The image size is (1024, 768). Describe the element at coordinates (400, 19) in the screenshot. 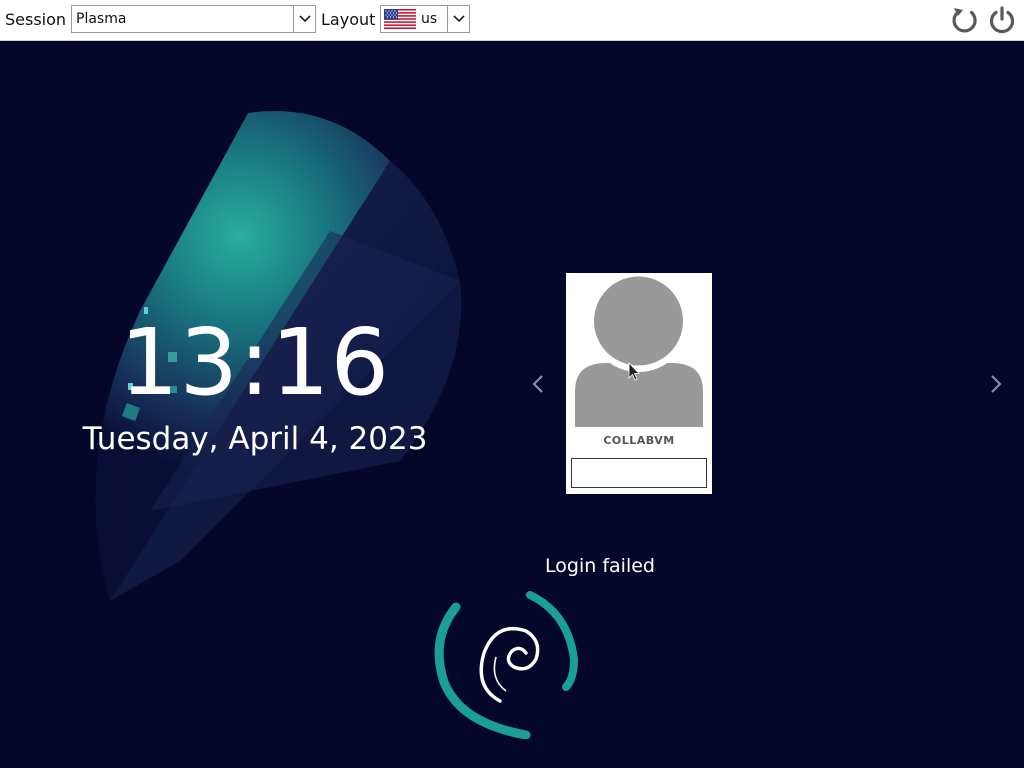

I see `us-flag-icon` at that location.